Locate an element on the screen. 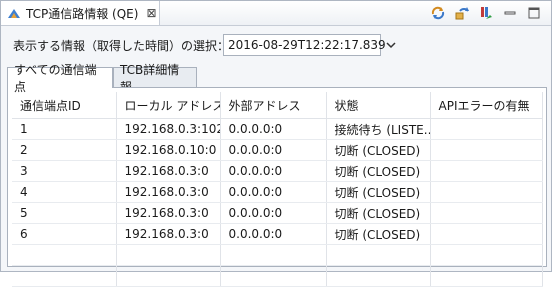  maximize-icon is located at coordinates (534, 13).